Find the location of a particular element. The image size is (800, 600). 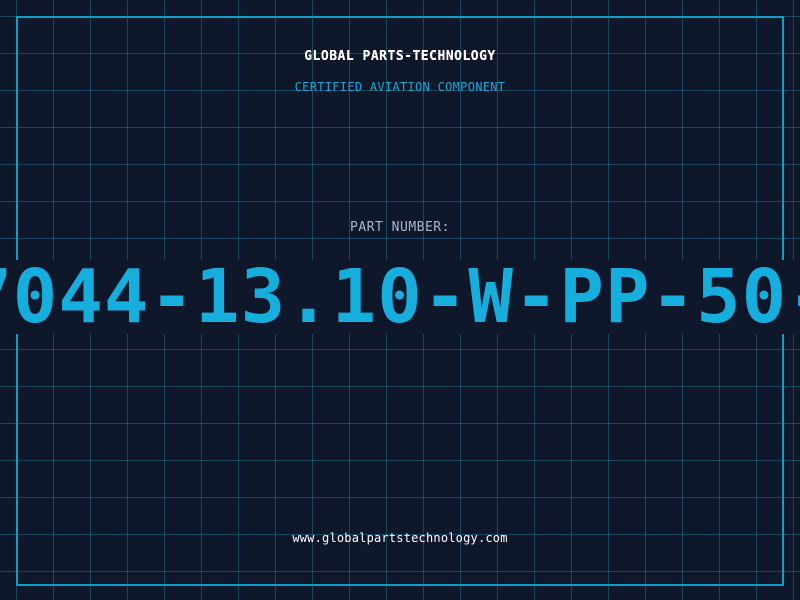

part-number-band: 7044-13.10-W-PP-50- is located at coordinates (400, 297).